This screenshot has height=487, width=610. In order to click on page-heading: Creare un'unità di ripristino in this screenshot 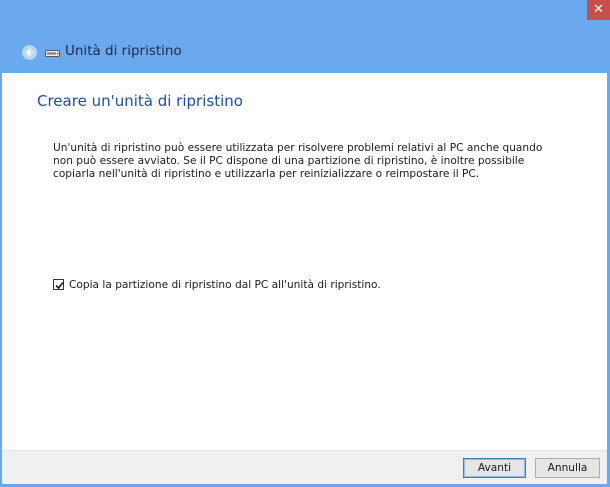, I will do `click(140, 101)`.